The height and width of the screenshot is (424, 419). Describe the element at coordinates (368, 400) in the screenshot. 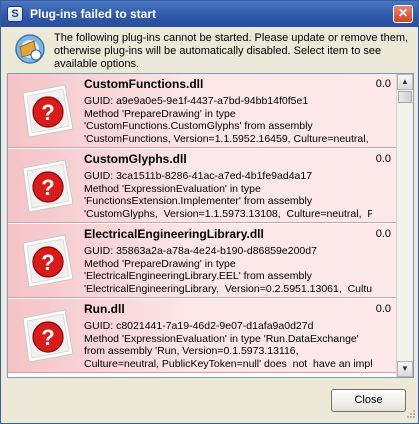

I see `close-button: Close` at that location.